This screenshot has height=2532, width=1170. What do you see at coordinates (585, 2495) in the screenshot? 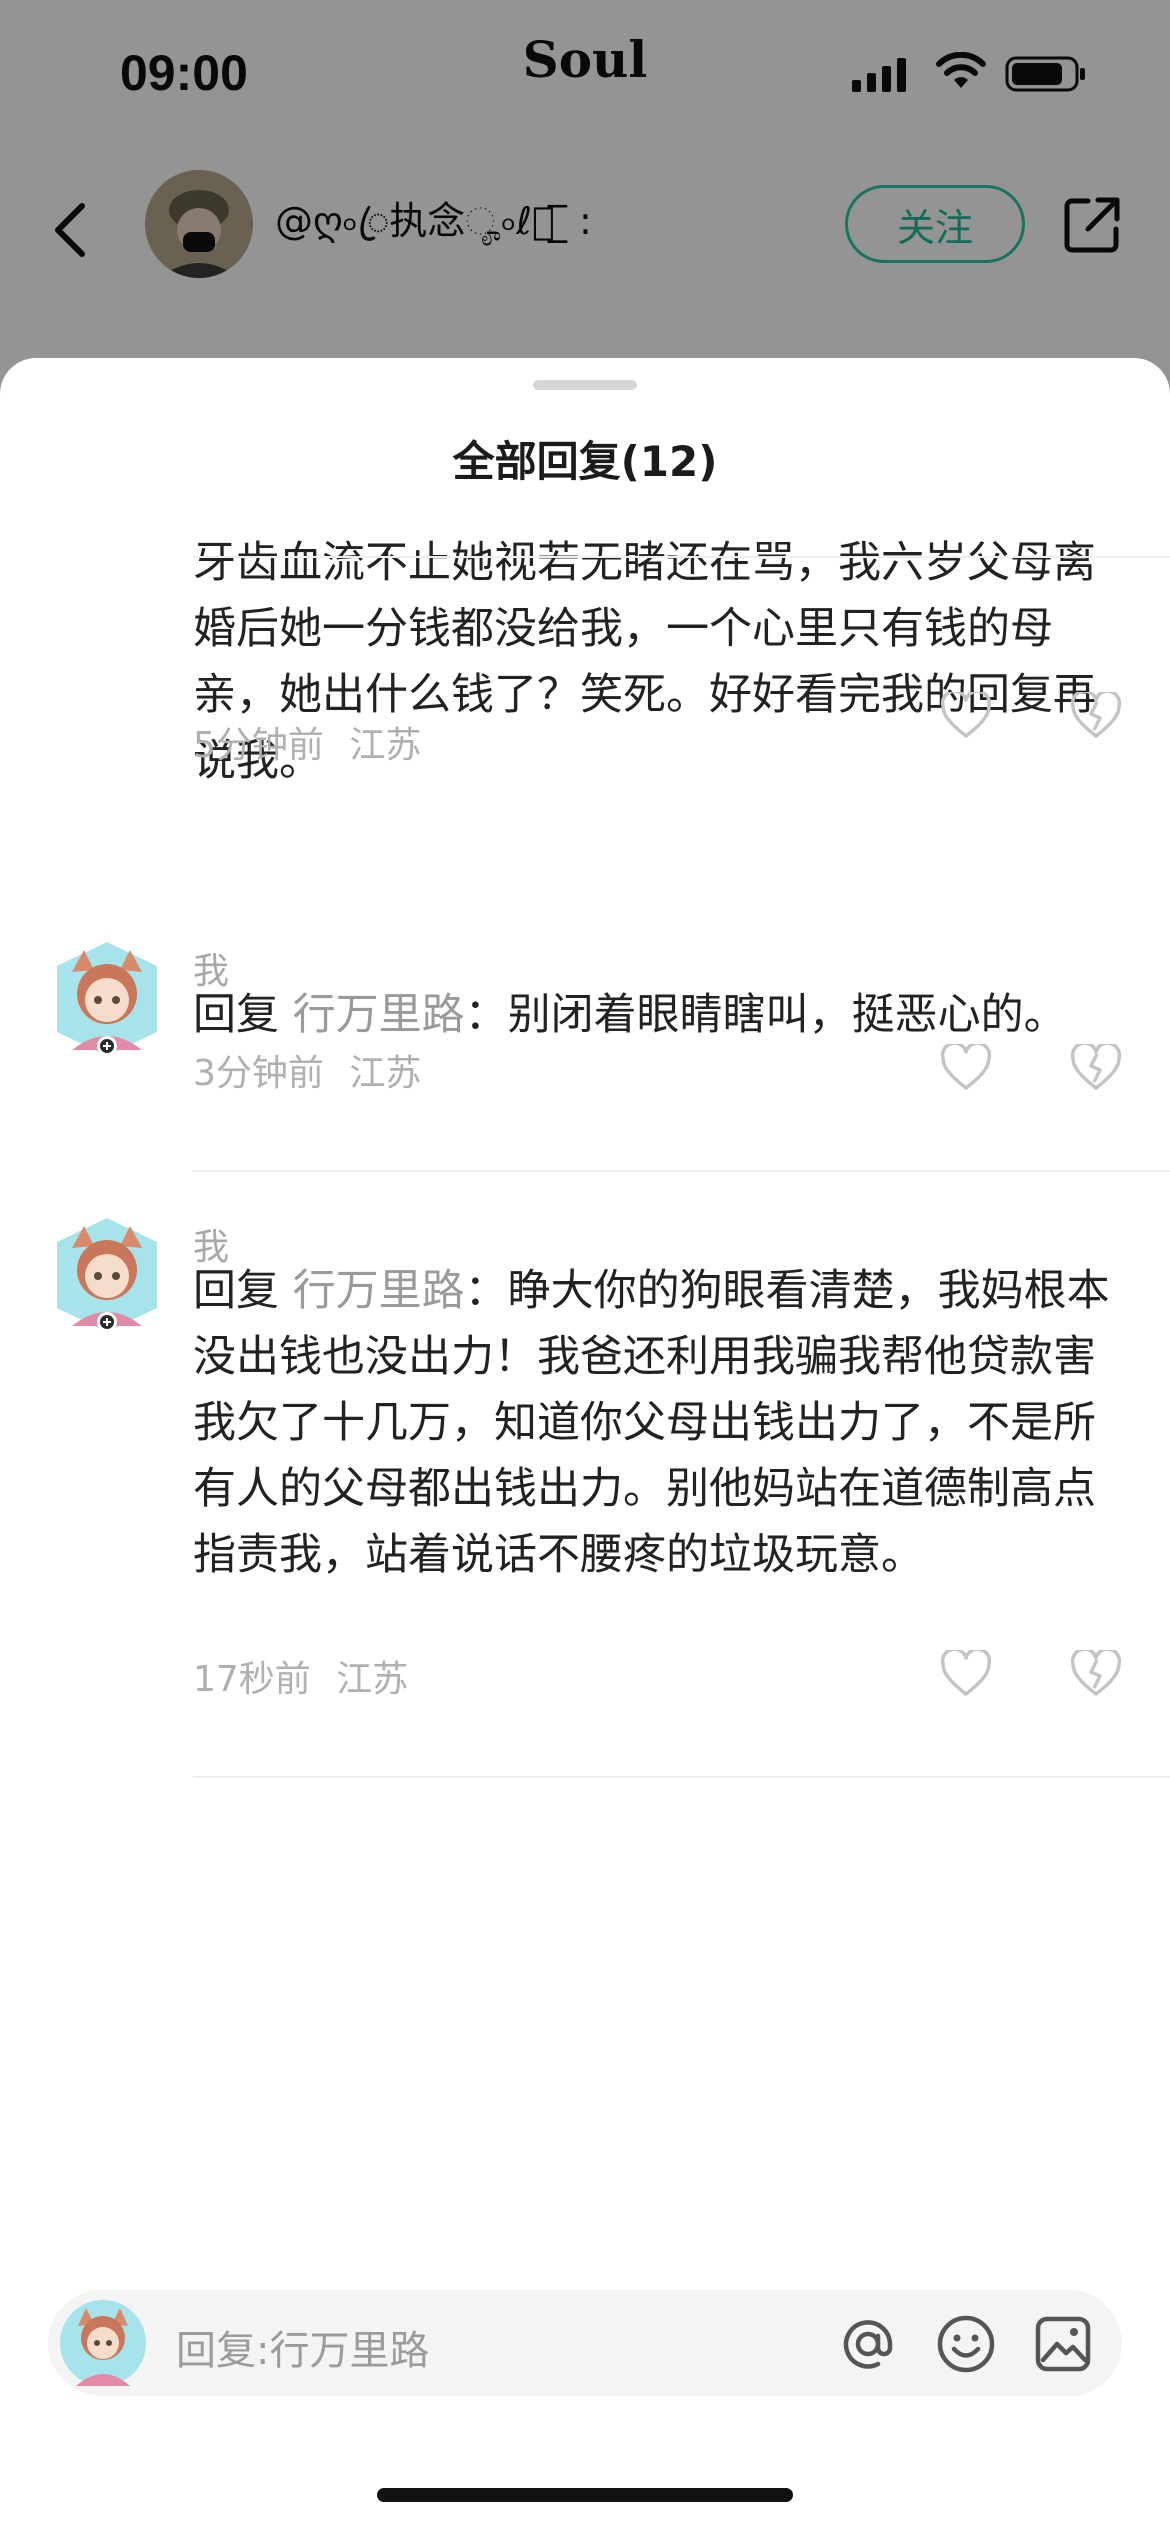
I see `home-indicator` at bounding box center [585, 2495].